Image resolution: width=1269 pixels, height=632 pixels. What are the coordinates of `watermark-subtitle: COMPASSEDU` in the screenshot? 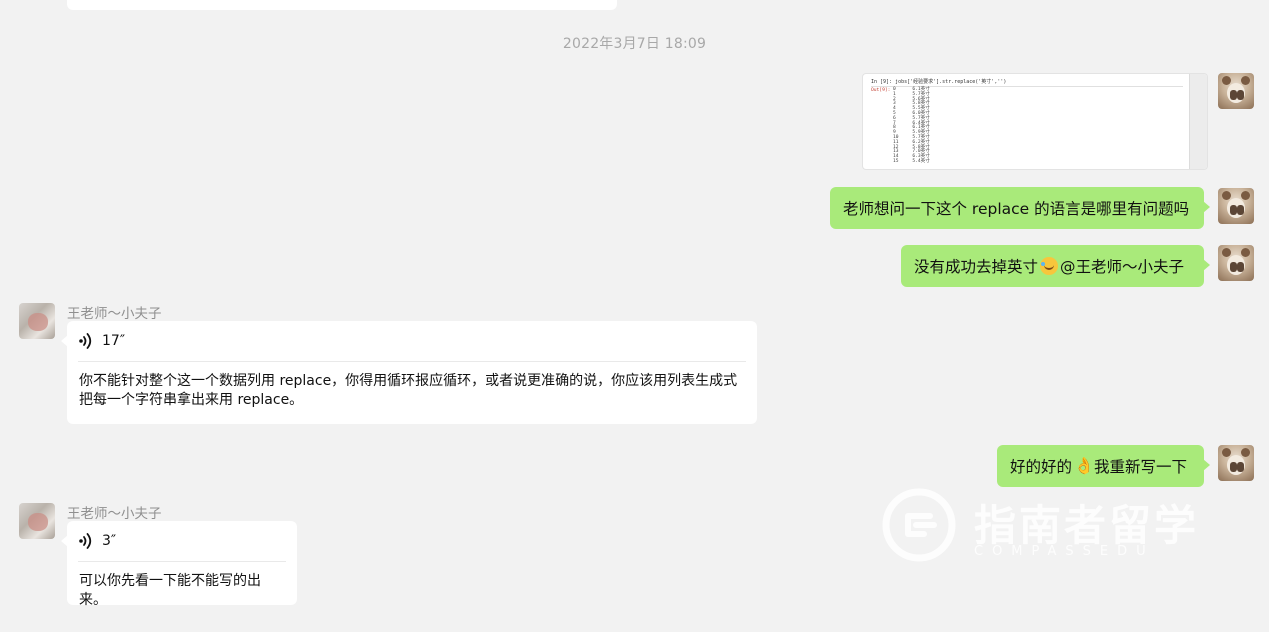 It's located at (1064, 551).